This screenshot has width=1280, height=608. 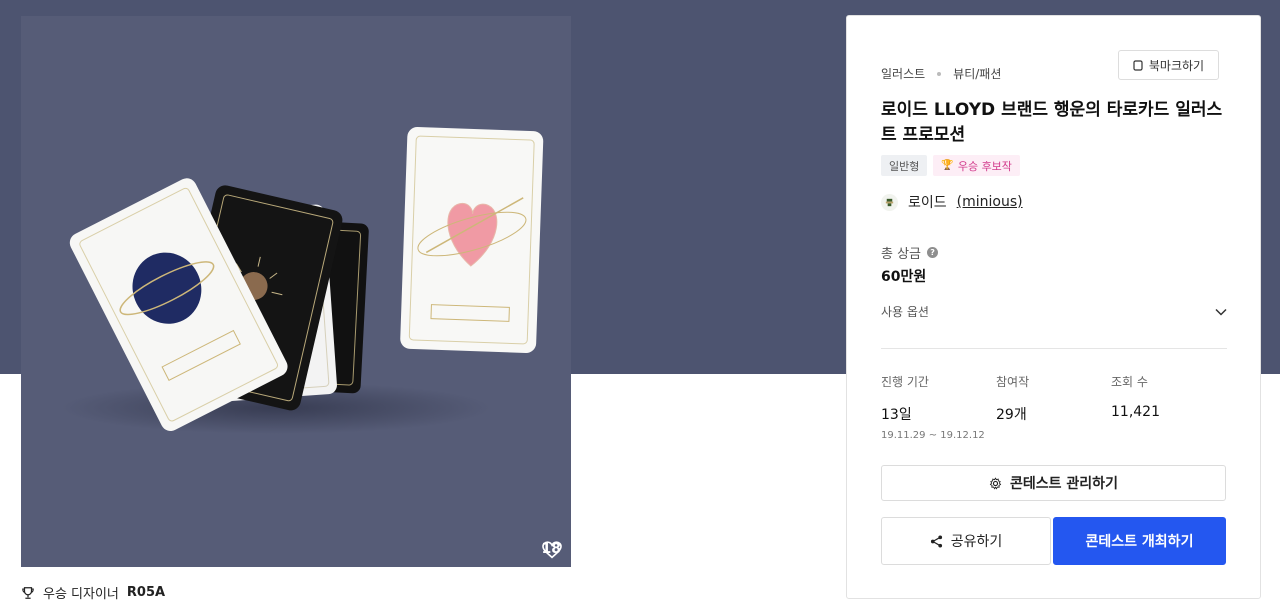 I want to click on author-name: 로이드, so click(x=927, y=203).